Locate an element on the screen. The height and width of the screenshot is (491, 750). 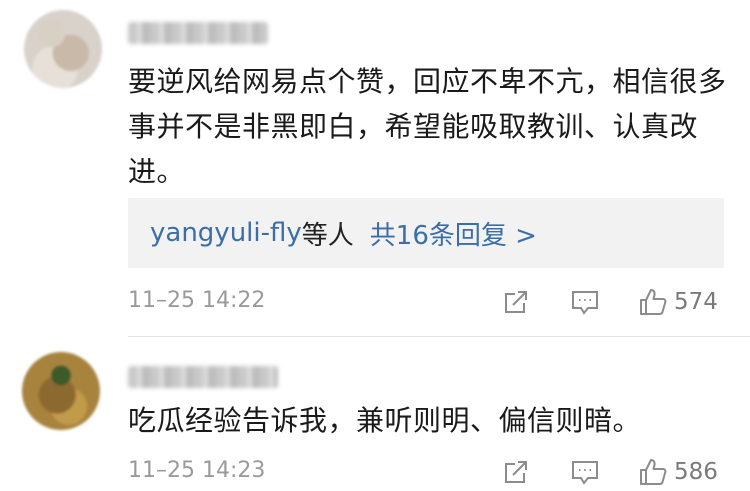
like-button: 574 is located at coordinates (678, 302).